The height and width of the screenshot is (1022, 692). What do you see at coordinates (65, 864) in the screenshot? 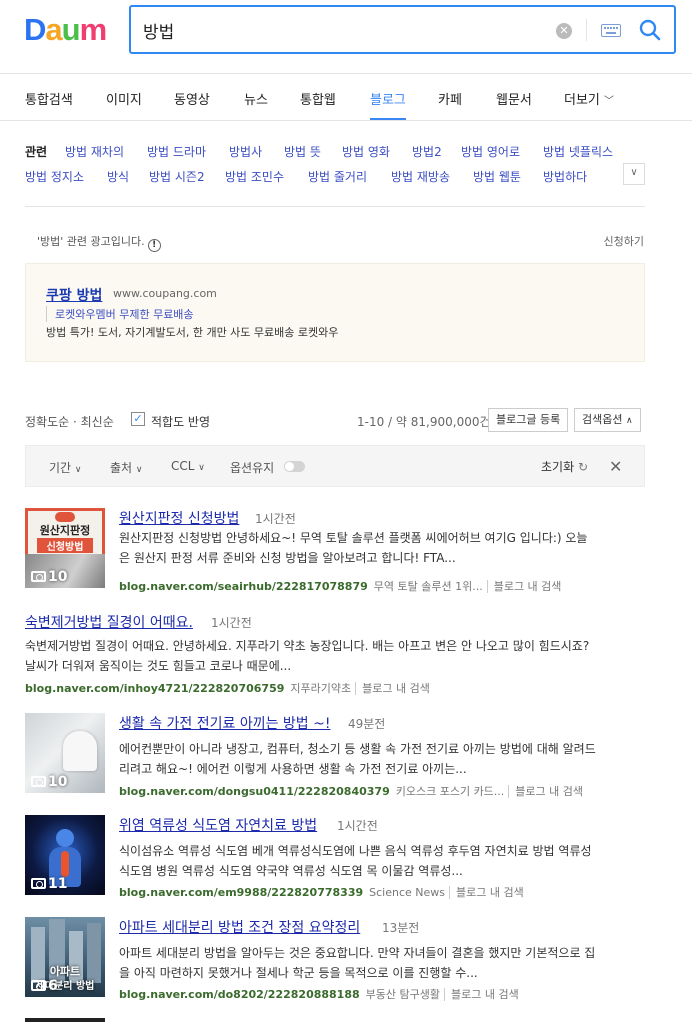
I see `thumbnail-highlight` at bounding box center [65, 864].